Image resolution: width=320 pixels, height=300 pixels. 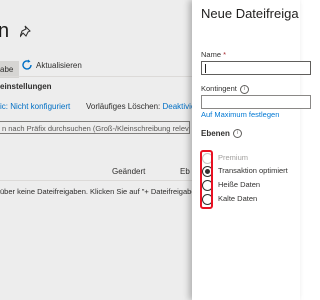 What do you see at coordinates (205, 68) in the screenshot?
I see `text-caret` at bounding box center [205, 68].